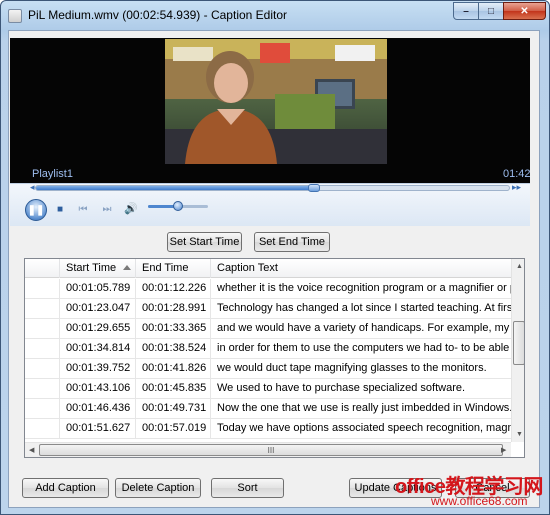  I want to click on row-header-corner, so click(42, 268).